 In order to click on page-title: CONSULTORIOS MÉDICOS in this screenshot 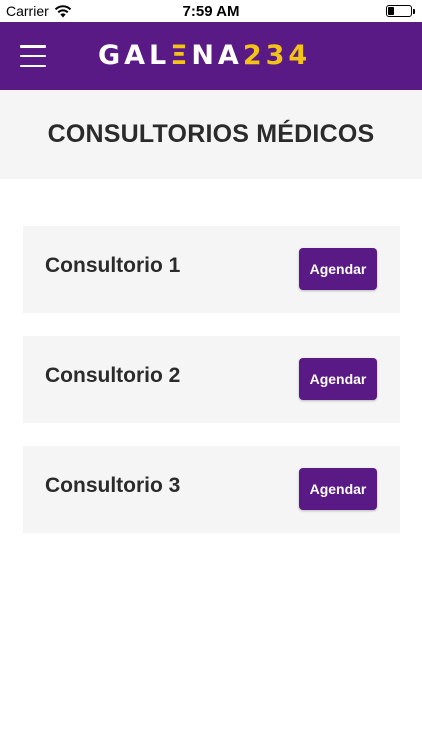, I will do `click(211, 134)`.